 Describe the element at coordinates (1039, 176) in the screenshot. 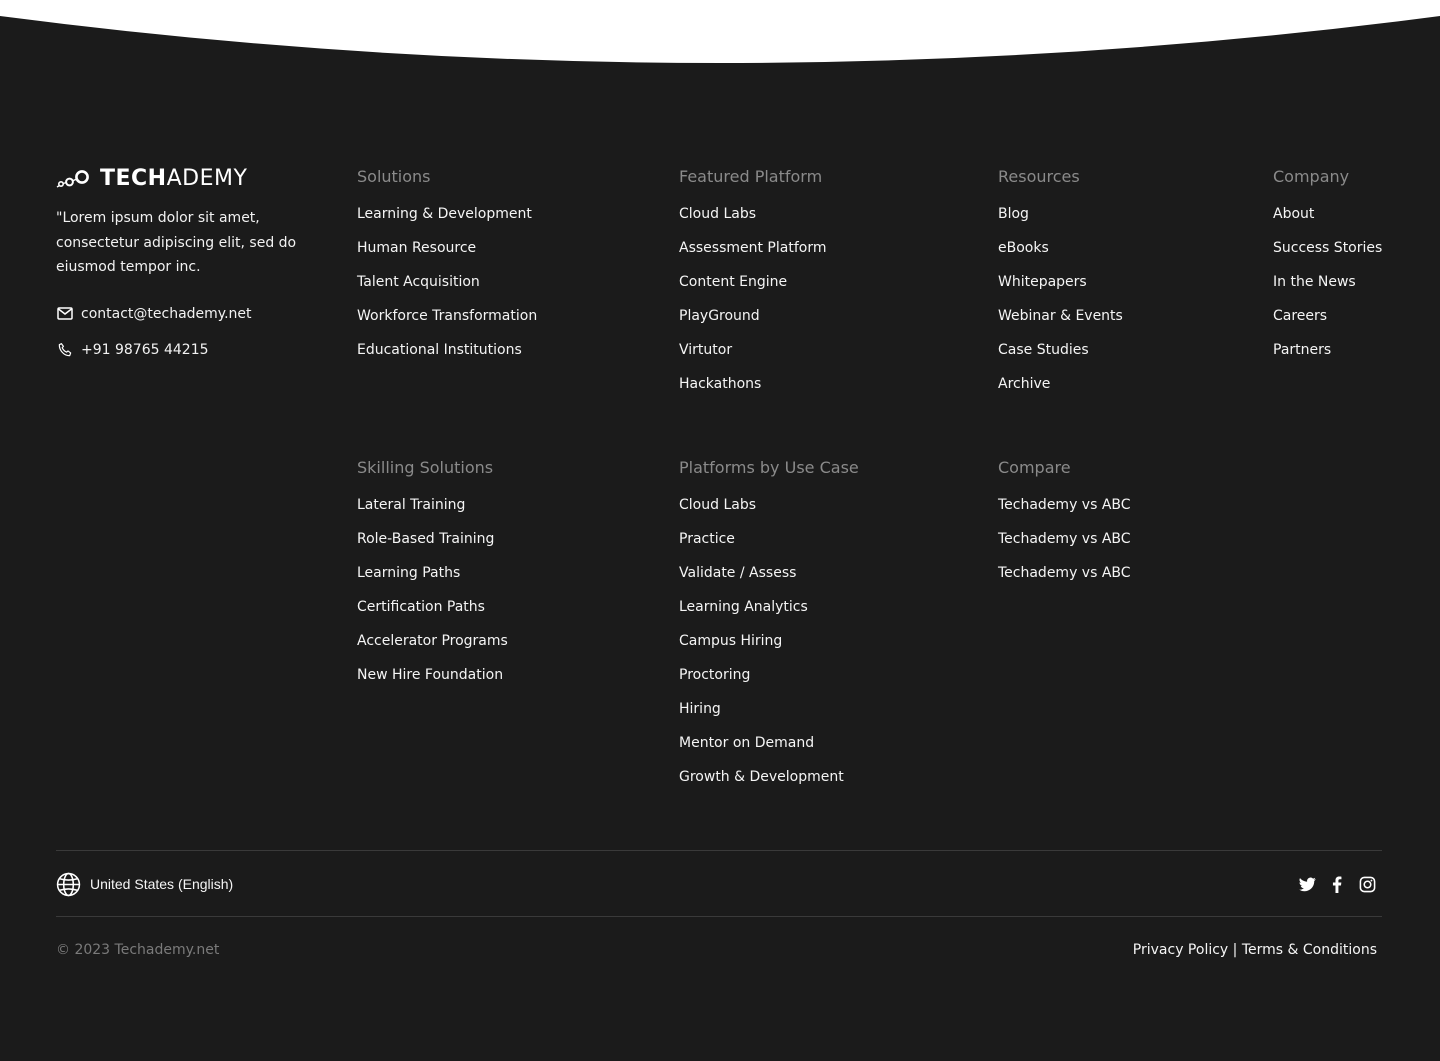

I see `resources-heading: Resources` at that location.